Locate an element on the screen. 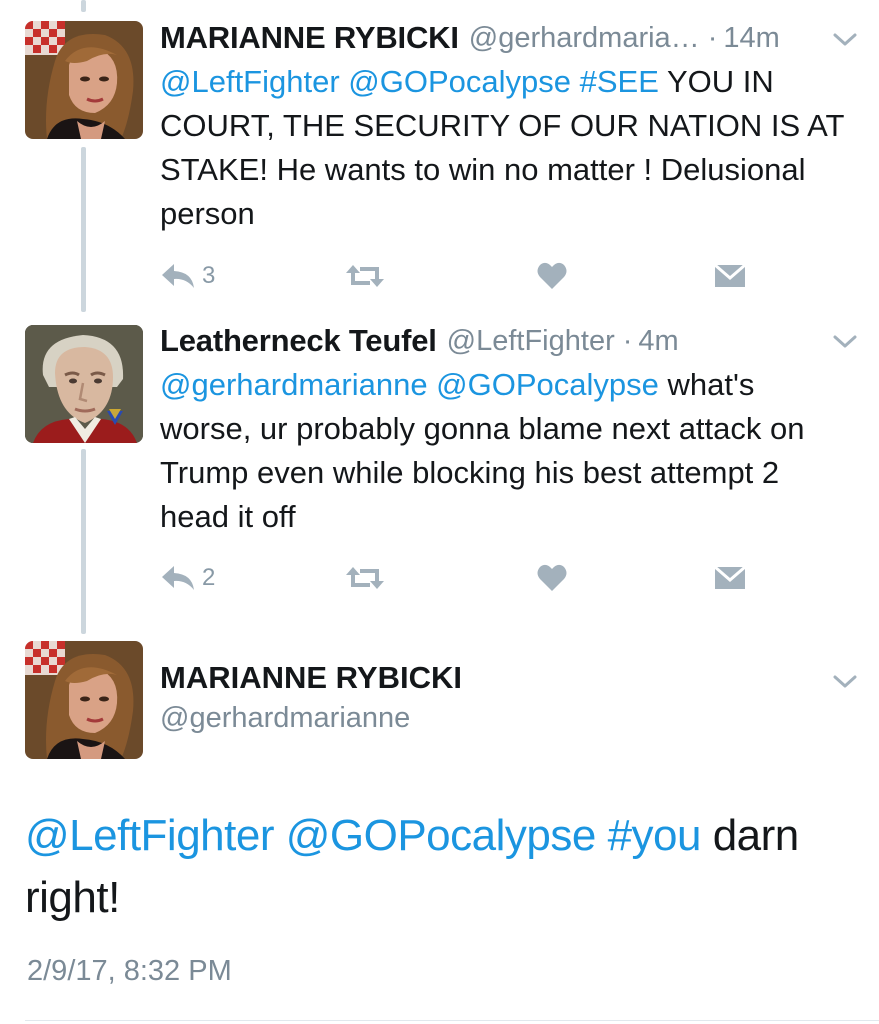 Image resolution: width=879 pixels, height=1024 pixels. tweet-mentions-link: @LeftFighter @GOPocalypse #SEE is located at coordinates (409, 81).